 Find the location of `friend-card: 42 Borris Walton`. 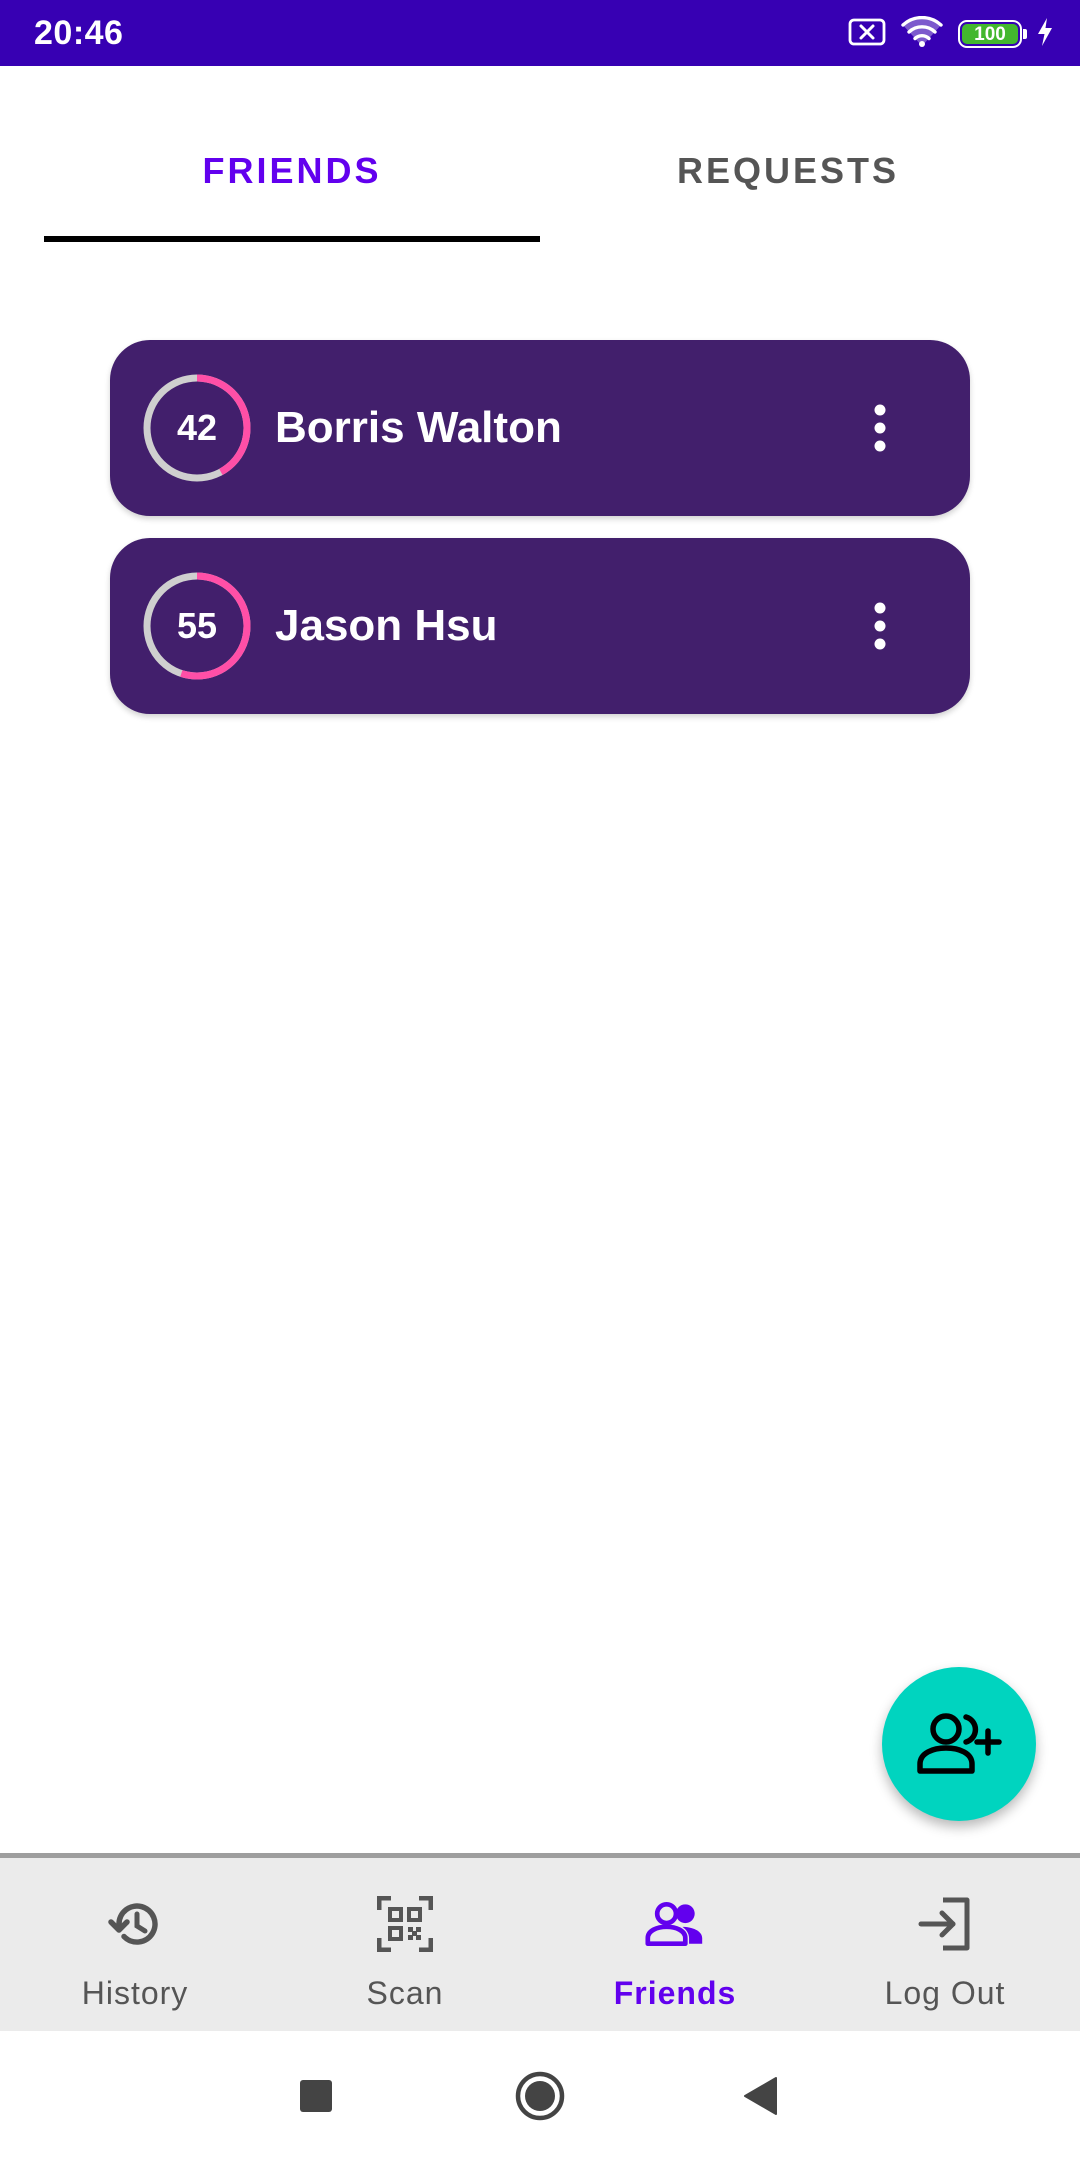

friend-card: 42 Borris Walton is located at coordinates (540, 428).